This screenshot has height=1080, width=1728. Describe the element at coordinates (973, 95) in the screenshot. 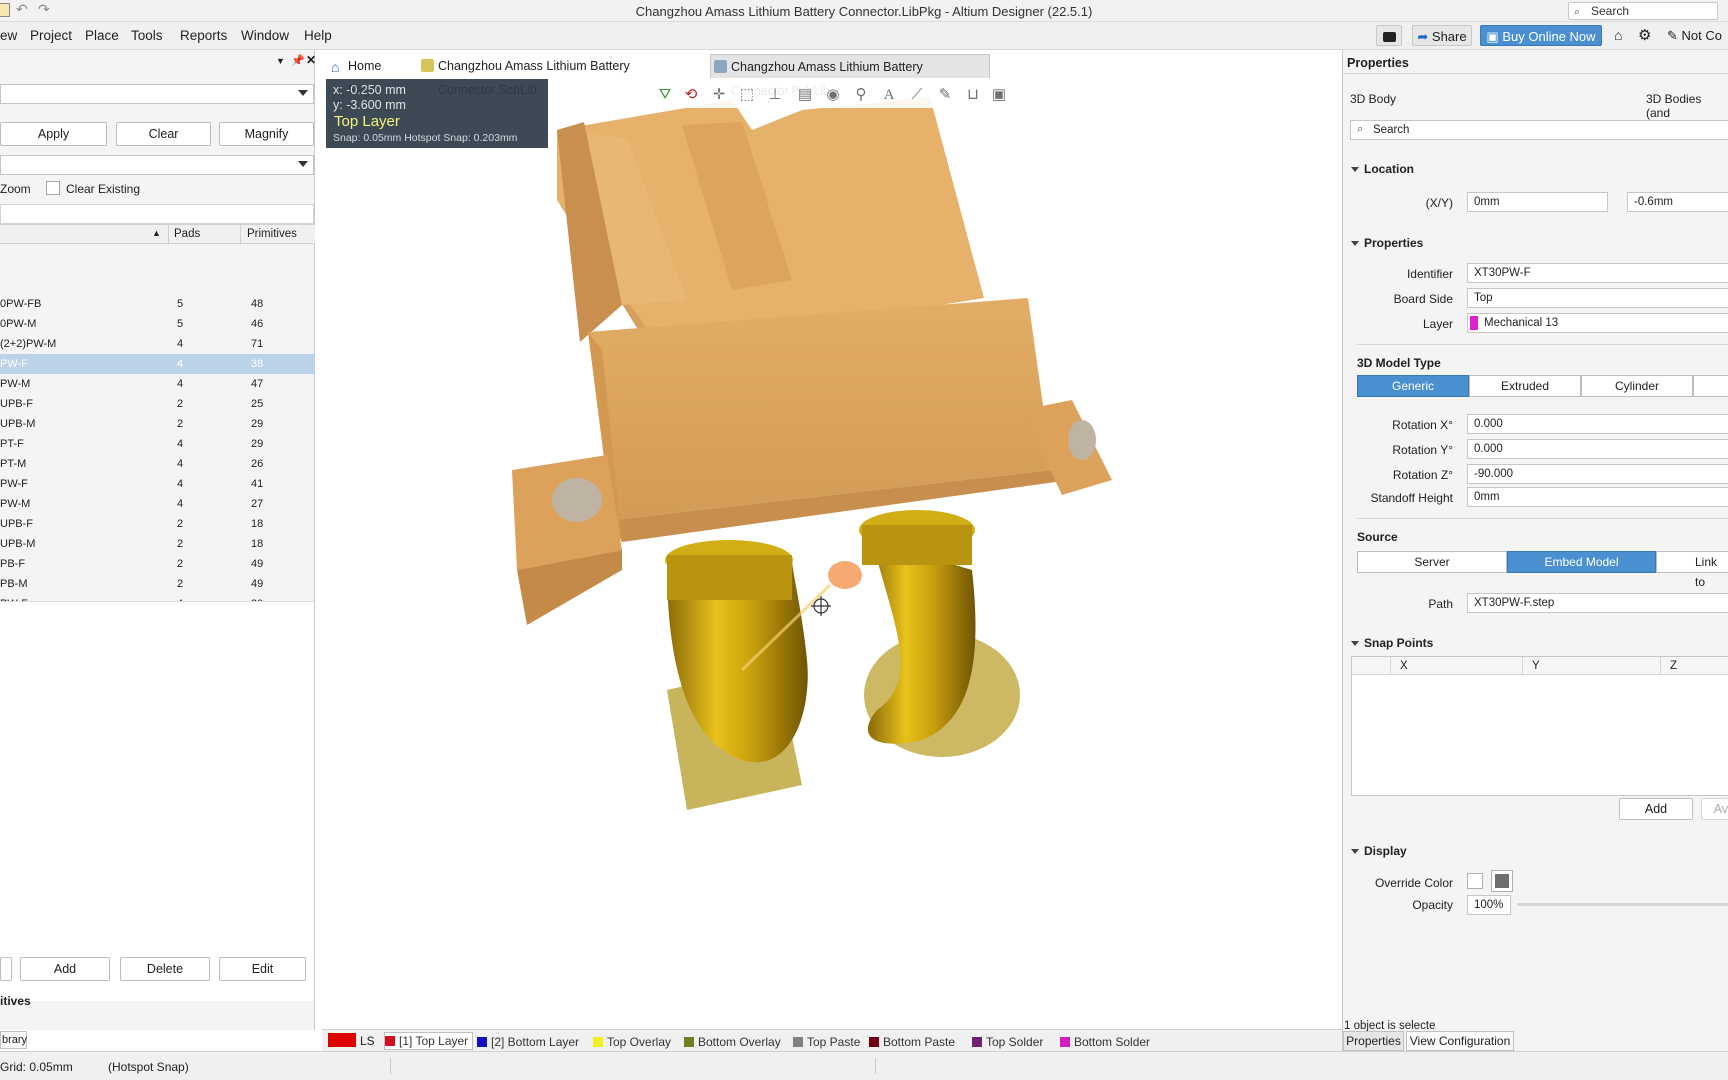

I see `dimension-icon: ⊔` at that location.